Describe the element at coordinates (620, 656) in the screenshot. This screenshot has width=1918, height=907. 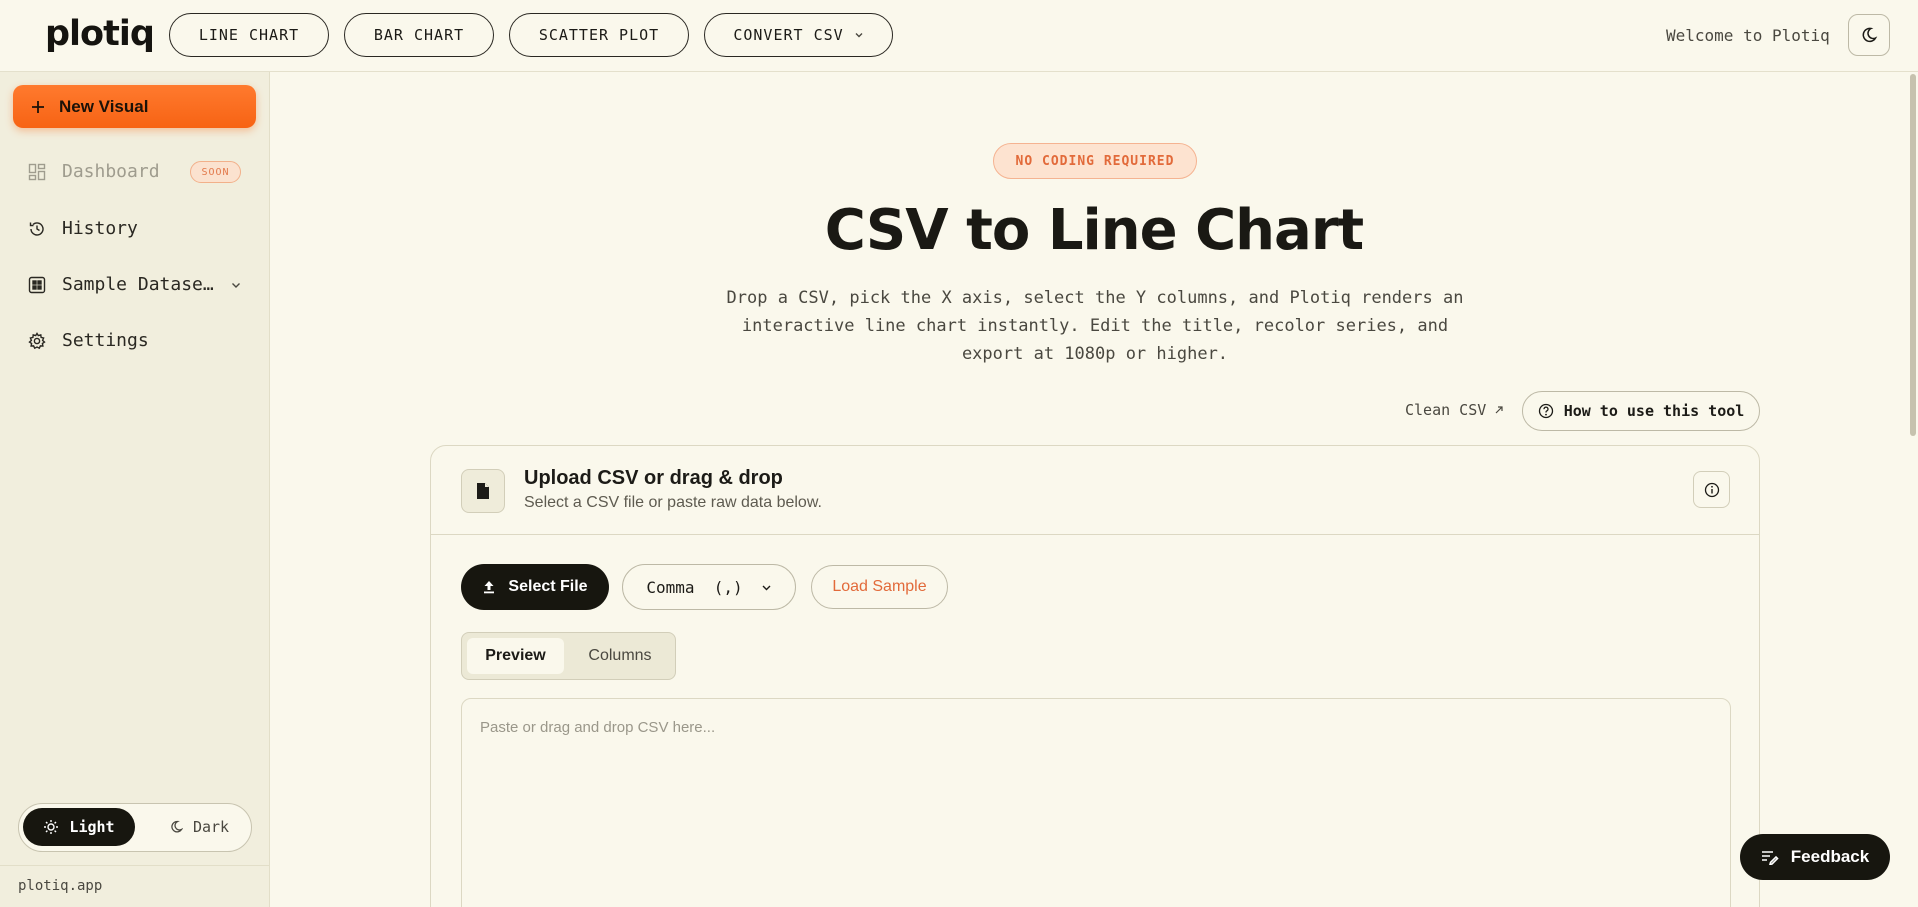
I see `tab-columns: Columns` at that location.